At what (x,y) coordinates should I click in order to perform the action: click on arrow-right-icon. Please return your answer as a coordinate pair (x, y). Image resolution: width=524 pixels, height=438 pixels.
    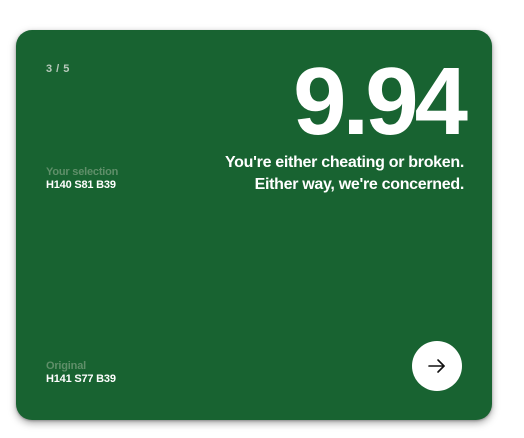
    Looking at the image, I should click on (436, 366).